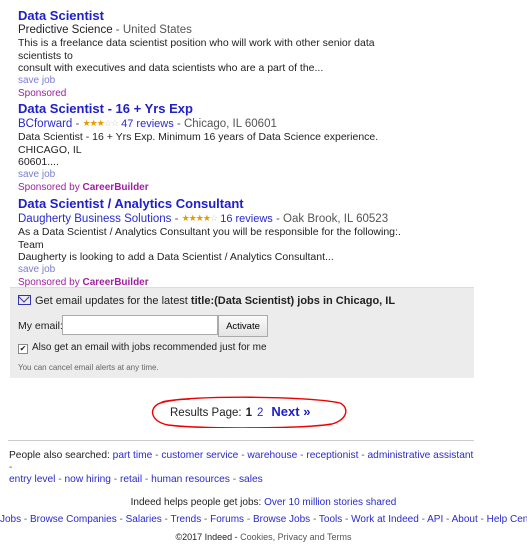 This screenshot has height=550, width=527. What do you see at coordinates (42, 93) in the screenshot?
I see `sponsored-label: Sponsored` at bounding box center [42, 93].